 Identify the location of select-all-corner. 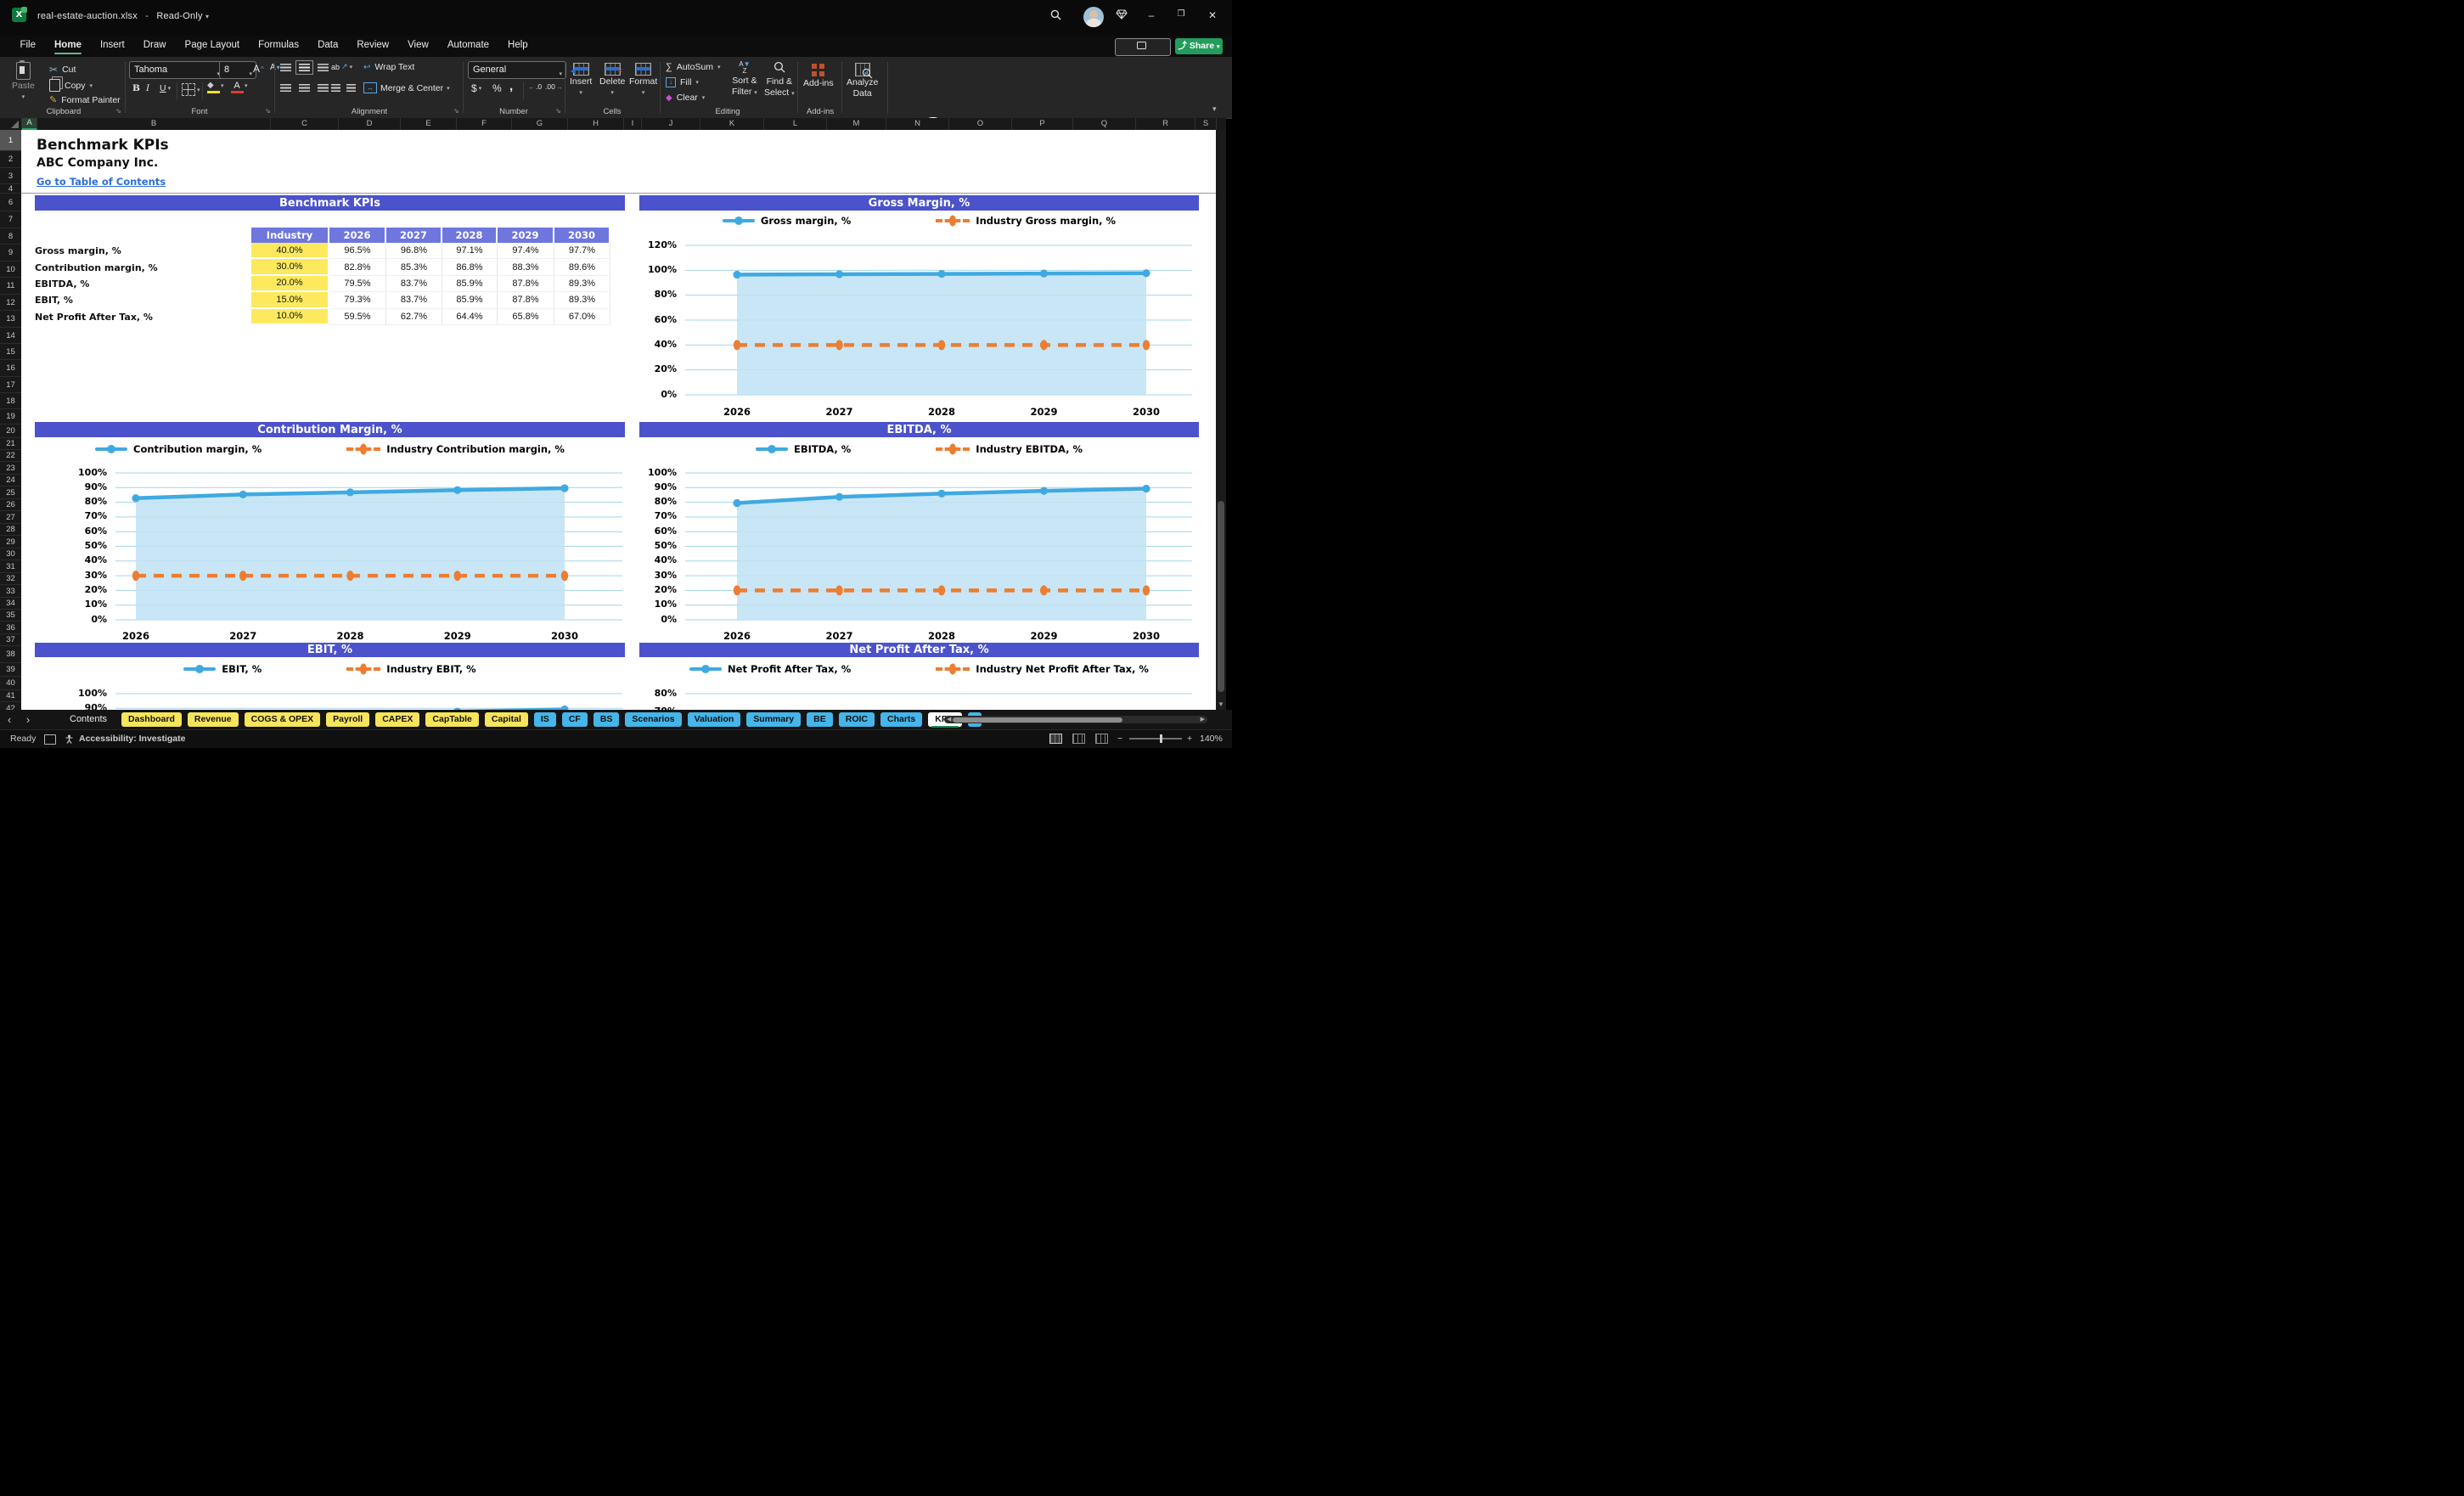
(11, 124).